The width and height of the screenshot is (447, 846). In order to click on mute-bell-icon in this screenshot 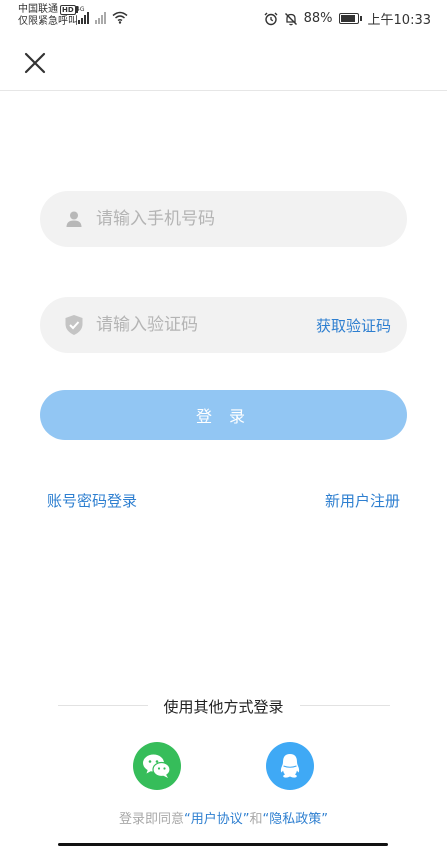, I will do `click(290, 18)`.